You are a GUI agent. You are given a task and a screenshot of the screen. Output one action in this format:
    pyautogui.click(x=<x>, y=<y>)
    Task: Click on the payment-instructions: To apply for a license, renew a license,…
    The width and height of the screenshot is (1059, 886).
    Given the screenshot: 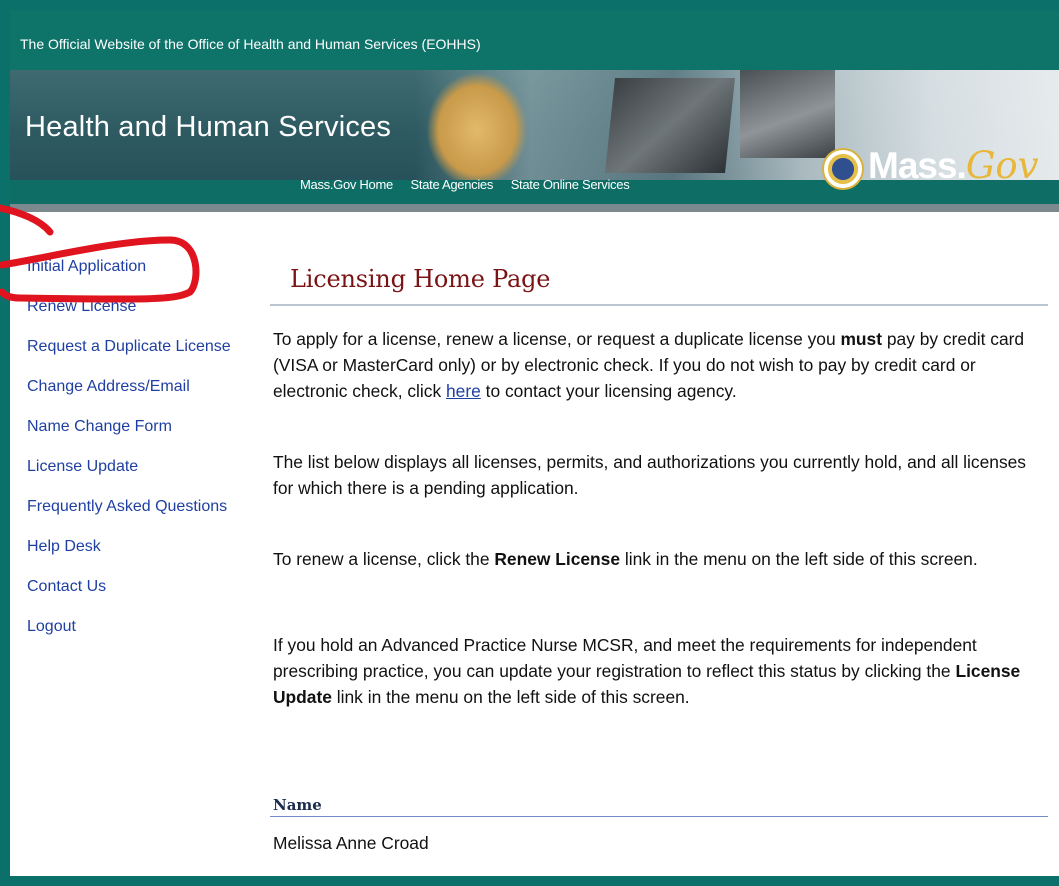 What is the action you would take?
    pyautogui.click(x=662, y=365)
    